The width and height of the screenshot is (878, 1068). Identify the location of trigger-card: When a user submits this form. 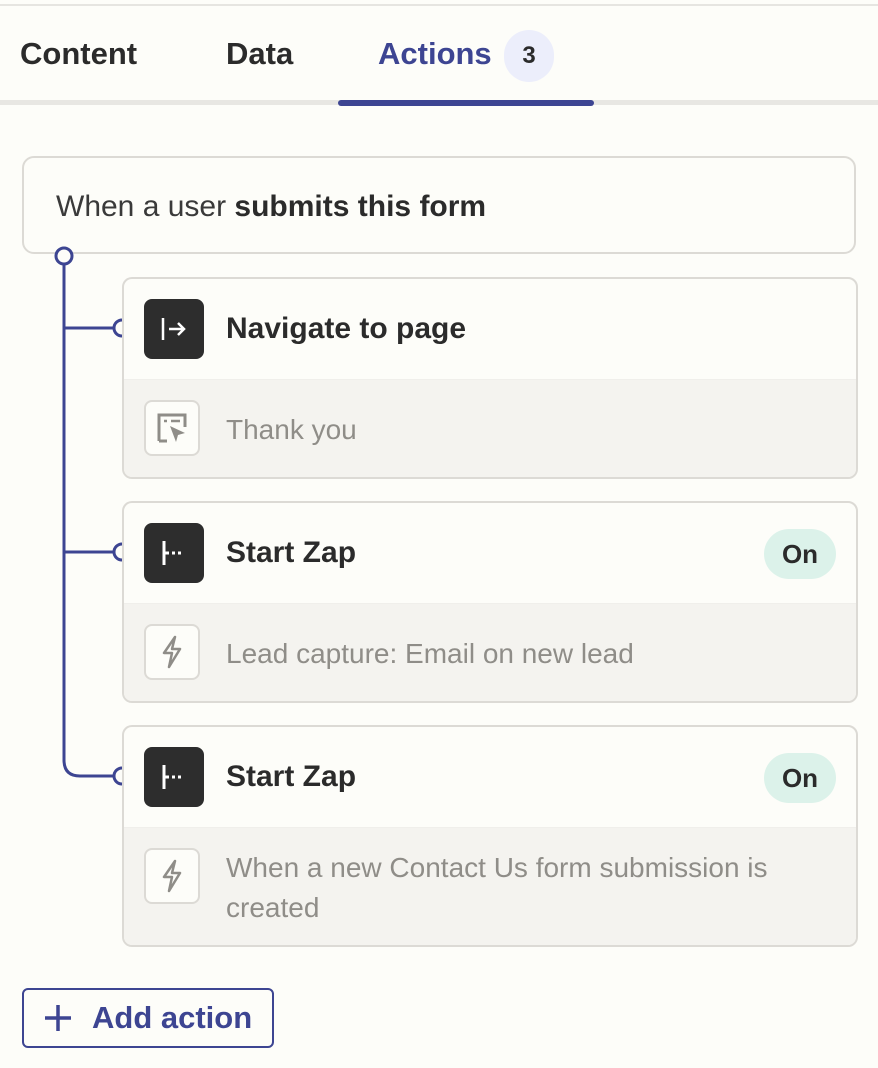
(439, 205).